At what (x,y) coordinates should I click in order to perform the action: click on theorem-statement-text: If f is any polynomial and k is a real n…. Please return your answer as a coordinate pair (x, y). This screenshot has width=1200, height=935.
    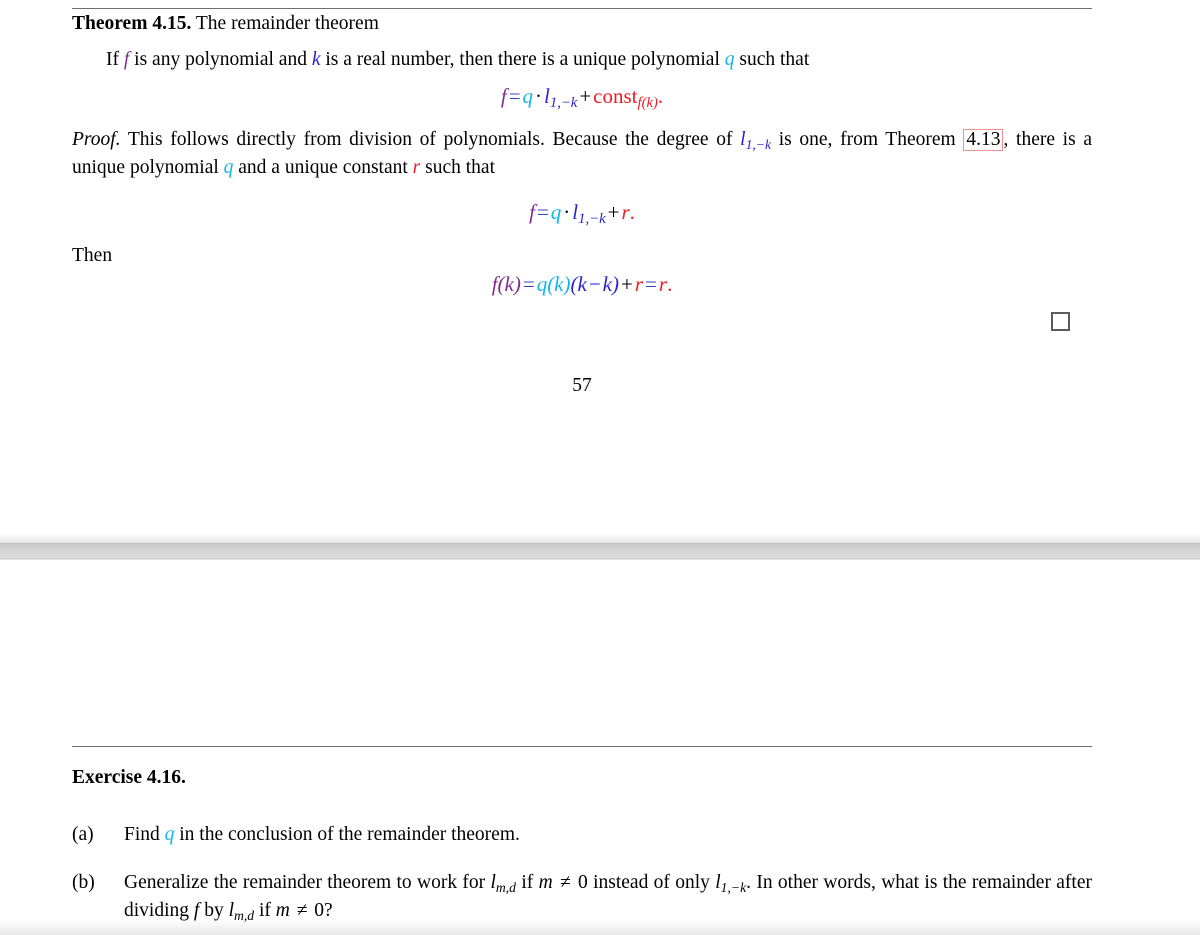
    Looking at the image, I should click on (582, 60).